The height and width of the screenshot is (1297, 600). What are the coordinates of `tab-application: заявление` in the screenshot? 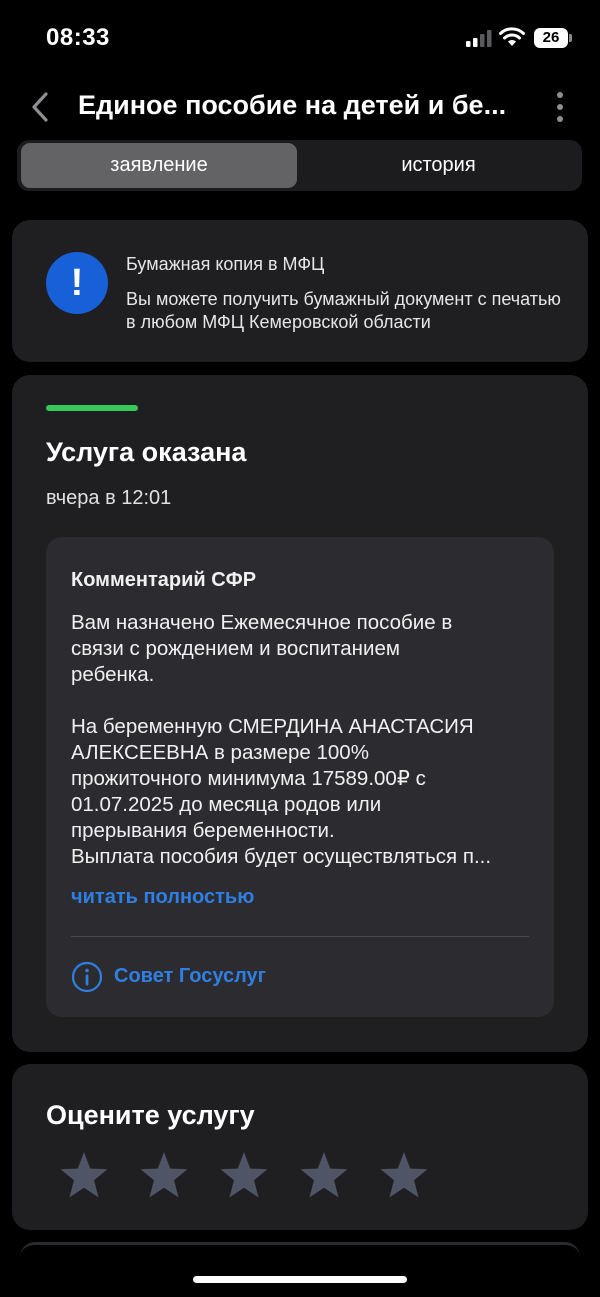 It's located at (159, 165).